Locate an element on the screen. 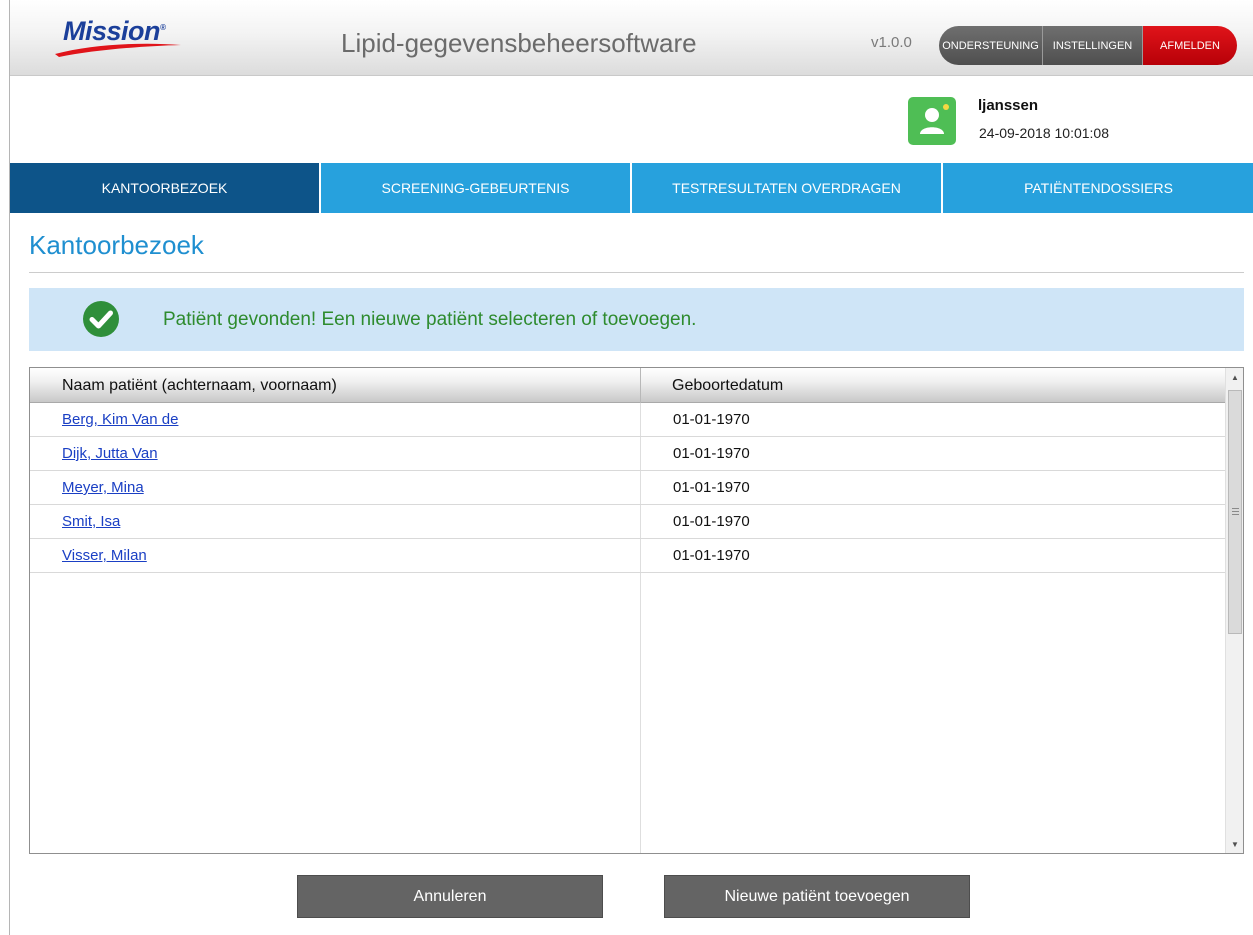  add-patient-button: Nieuwe patiënt toevoegen is located at coordinates (817, 896).